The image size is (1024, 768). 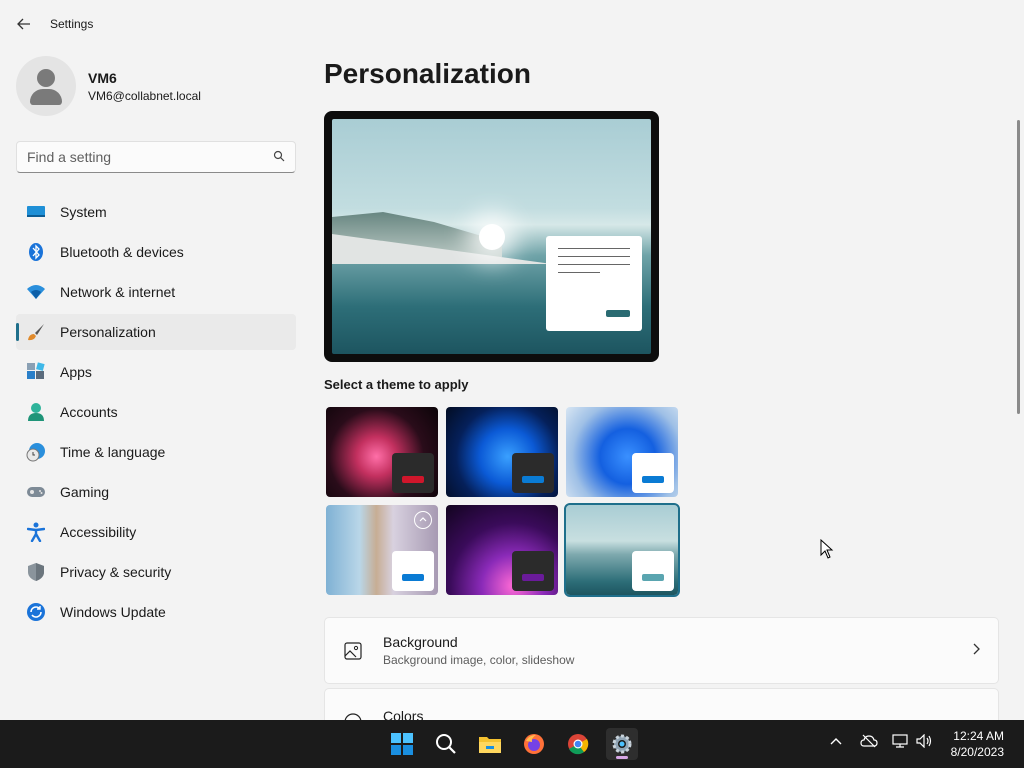 What do you see at coordinates (382, 550) in the screenshot?
I see `theme-spotlight` at bounding box center [382, 550].